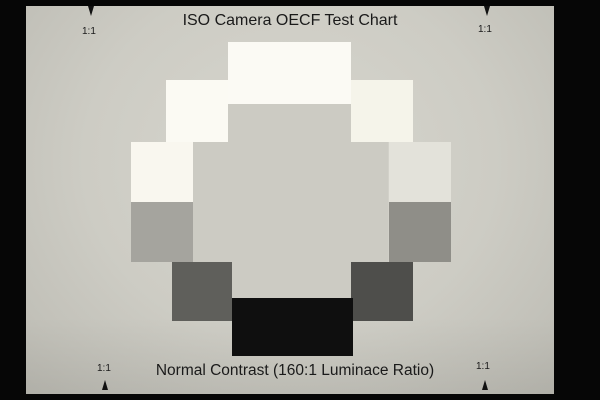 The height and width of the screenshot is (400, 600). What do you see at coordinates (420, 172) in the screenshot?
I see `patch-right-top` at bounding box center [420, 172].